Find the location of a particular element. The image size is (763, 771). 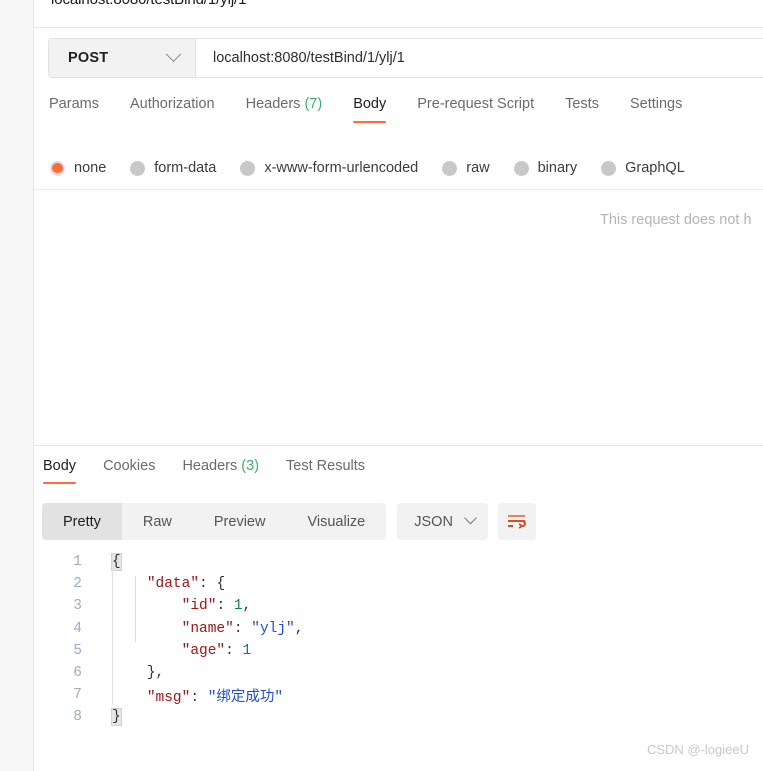

response-view-mode-pretty: Pretty is located at coordinates (82, 521).